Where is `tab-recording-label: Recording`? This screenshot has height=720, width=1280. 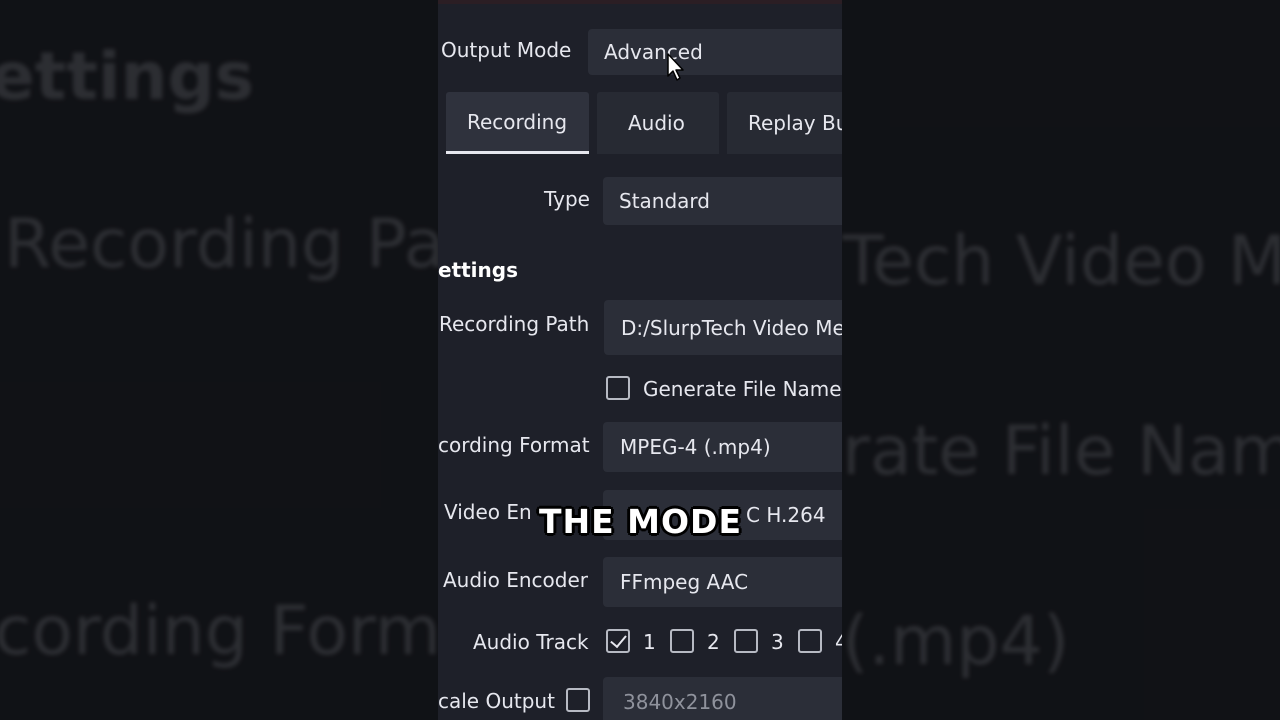 tab-recording-label: Recording is located at coordinates (517, 121).